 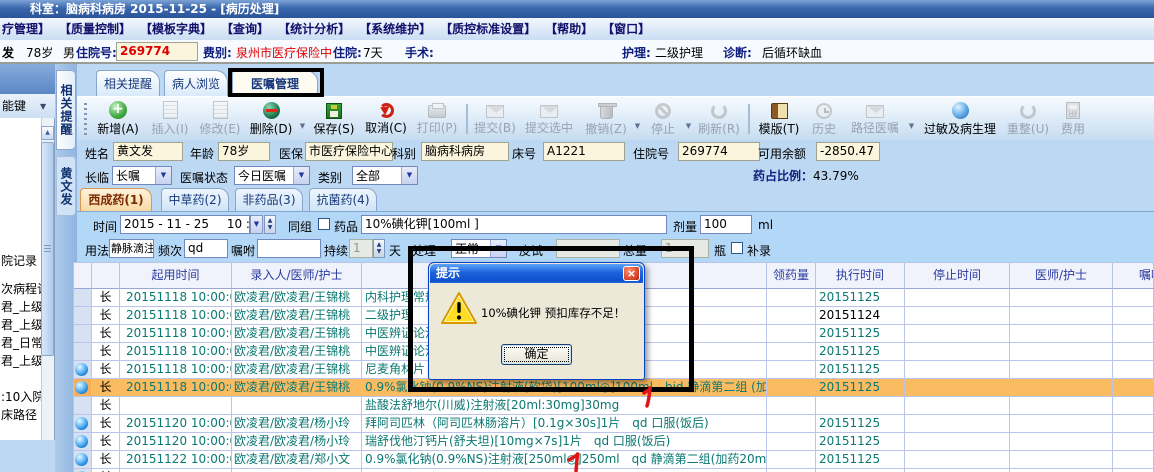 What do you see at coordinates (726, 224) in the screenshot?
I see `dose-field: 100` at bounding box center [726, 224].